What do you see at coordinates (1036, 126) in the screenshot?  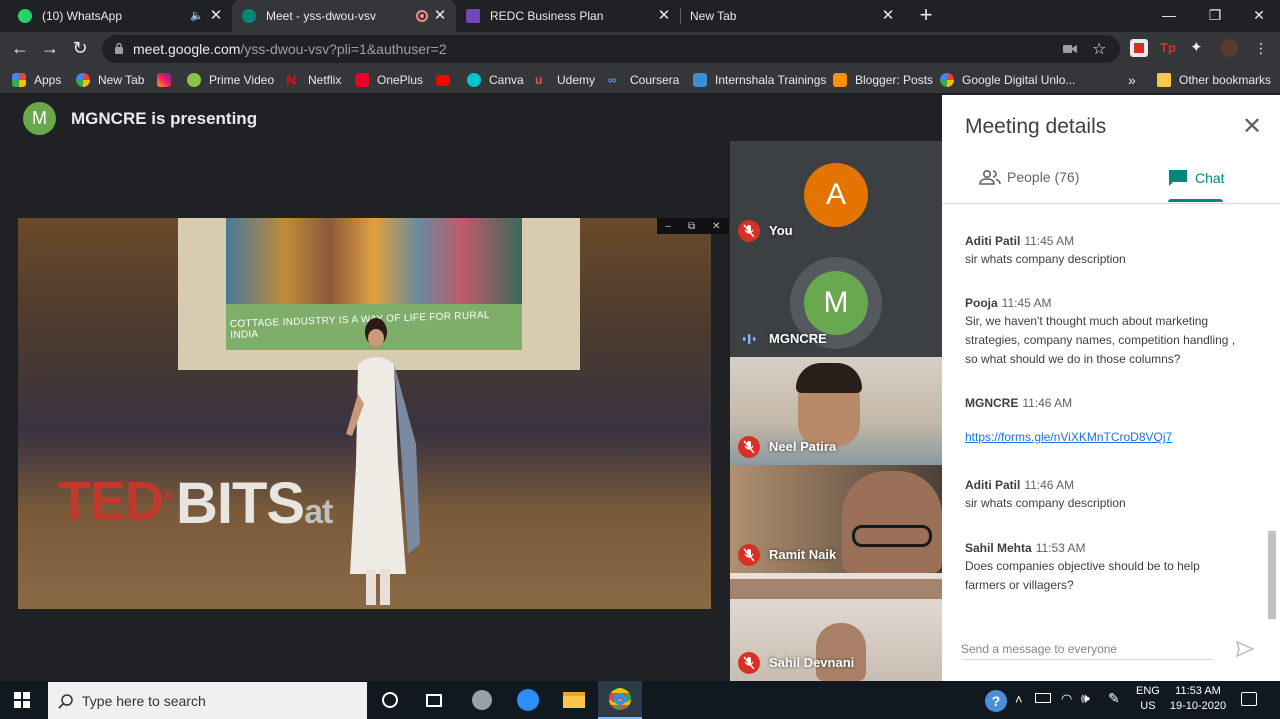 I see `panel-title: Meeting details` at bounding box center [1036, 126].